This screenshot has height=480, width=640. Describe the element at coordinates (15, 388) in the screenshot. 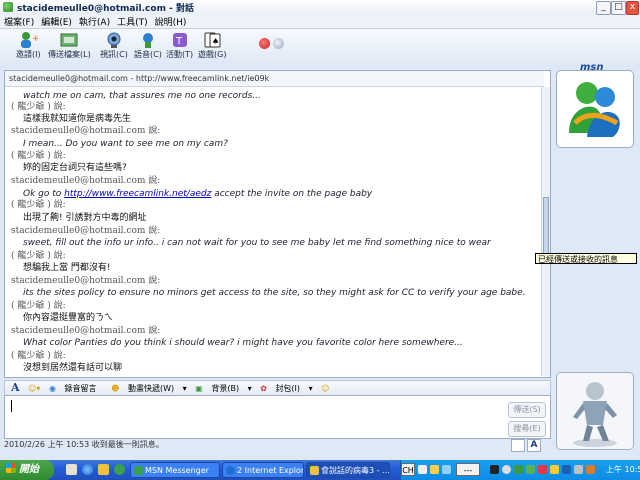

I see `font-icon: A` at that location.